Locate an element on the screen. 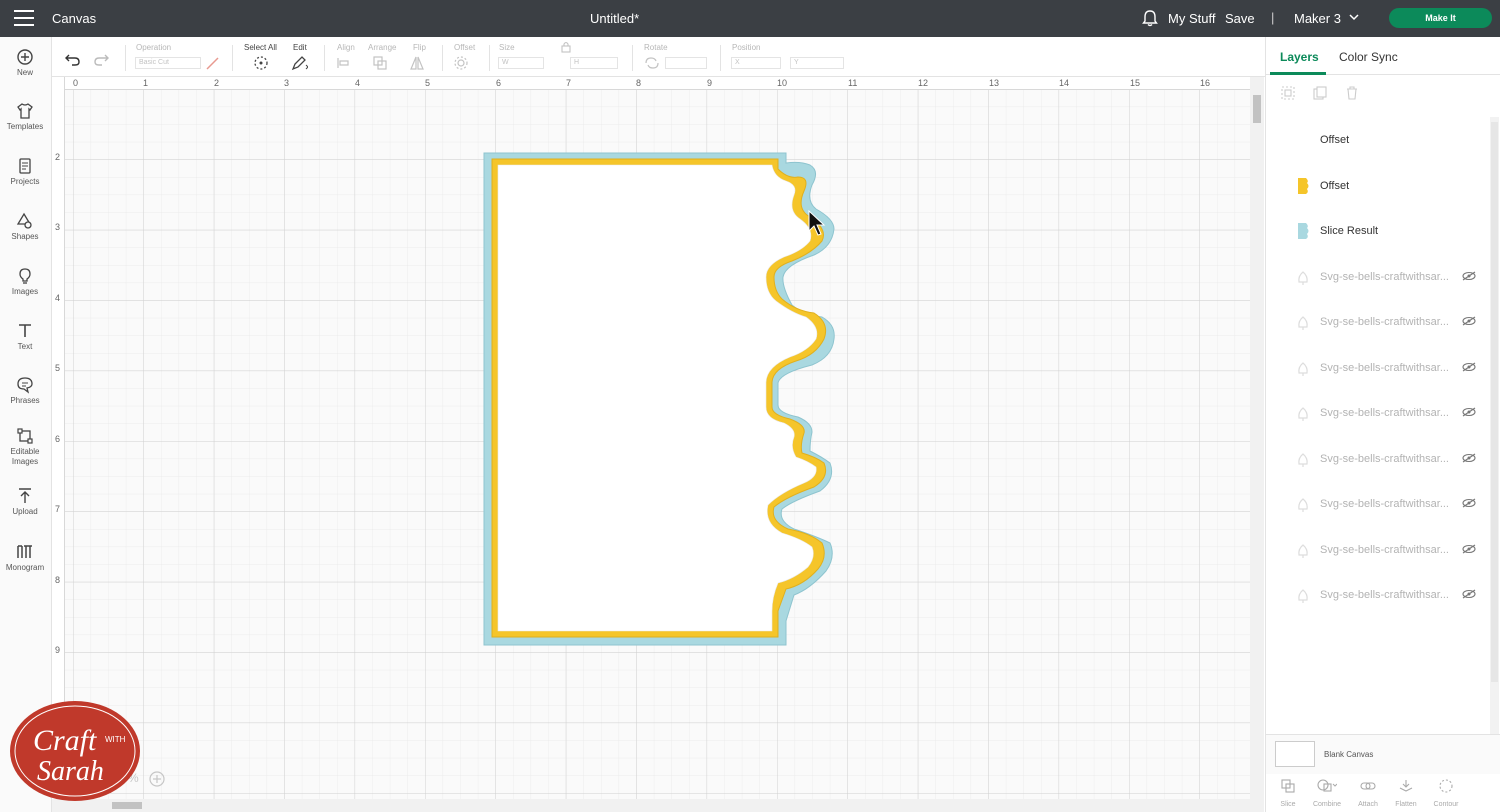  blank-canvas-swatch is located at coordinates (1295, 754).